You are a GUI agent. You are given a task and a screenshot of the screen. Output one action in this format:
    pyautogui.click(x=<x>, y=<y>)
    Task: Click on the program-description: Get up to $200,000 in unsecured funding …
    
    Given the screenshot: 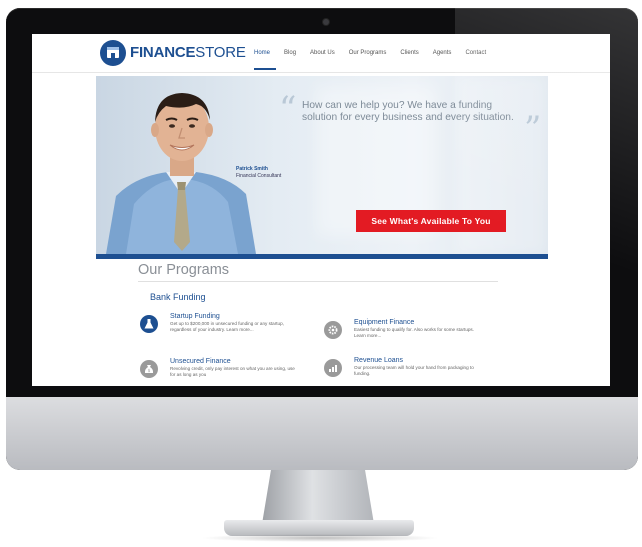 What is the action you would take?
    pyautogui.click(x=227, y=326)
    